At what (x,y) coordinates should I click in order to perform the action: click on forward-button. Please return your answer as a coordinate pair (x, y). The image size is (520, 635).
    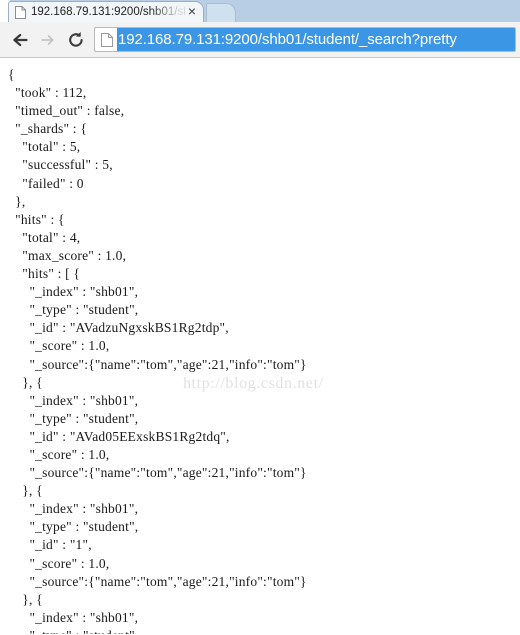
    Looking at the image, I should click on (48, 40).